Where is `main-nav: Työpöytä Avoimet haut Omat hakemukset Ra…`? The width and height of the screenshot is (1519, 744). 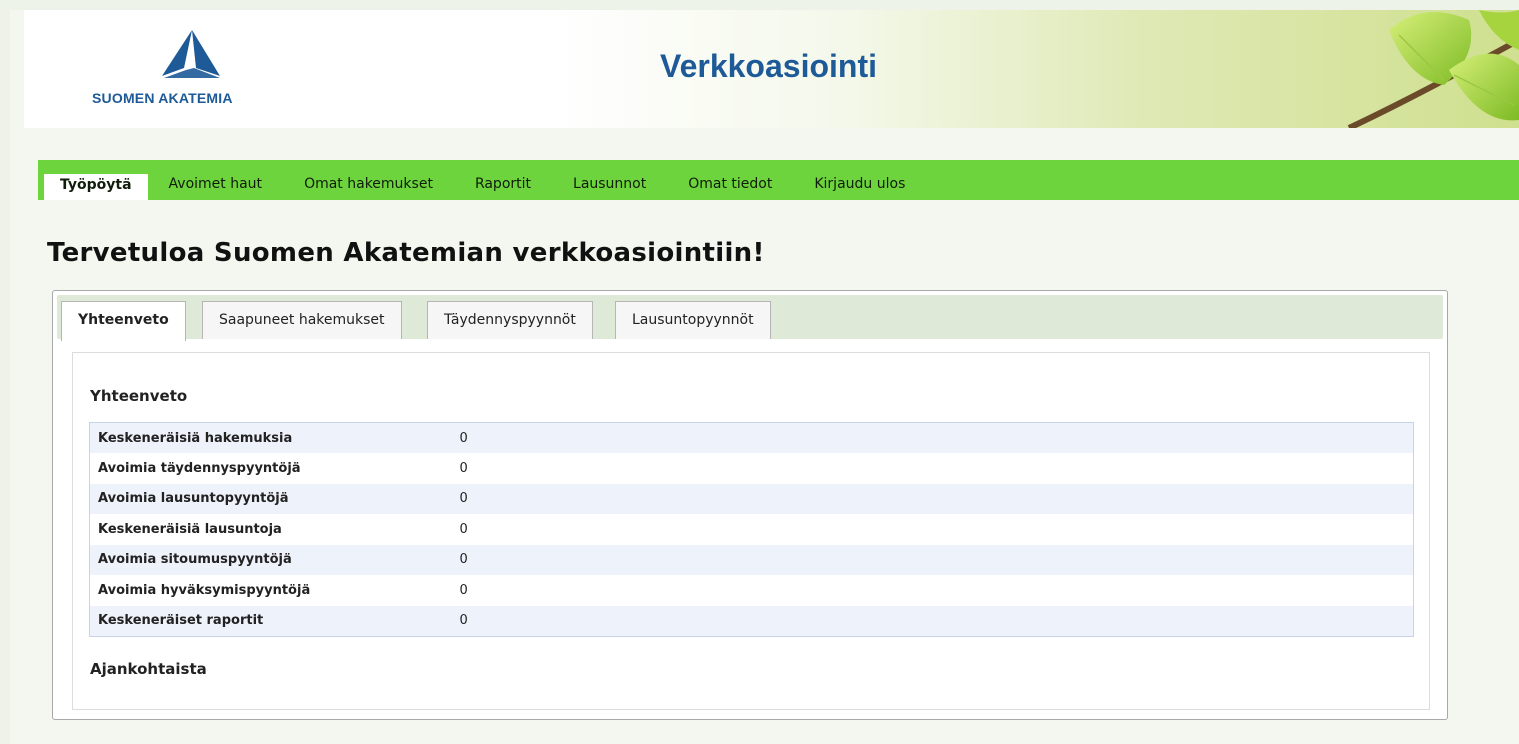 main-nav: Työpöytä Avoimet haut Omat hakemukset Ra… is located at coordinates (778, 180).